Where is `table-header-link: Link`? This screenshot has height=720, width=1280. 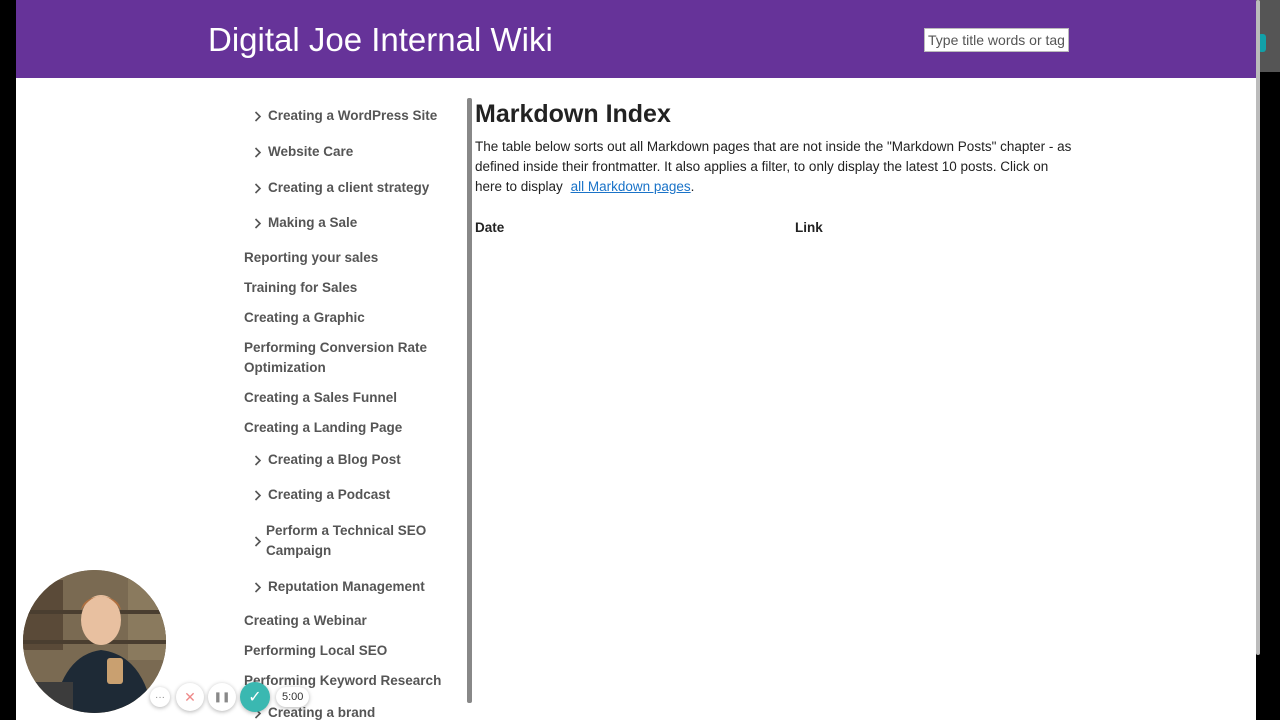
table-header-link: Link is located at coordinates (809, 227).